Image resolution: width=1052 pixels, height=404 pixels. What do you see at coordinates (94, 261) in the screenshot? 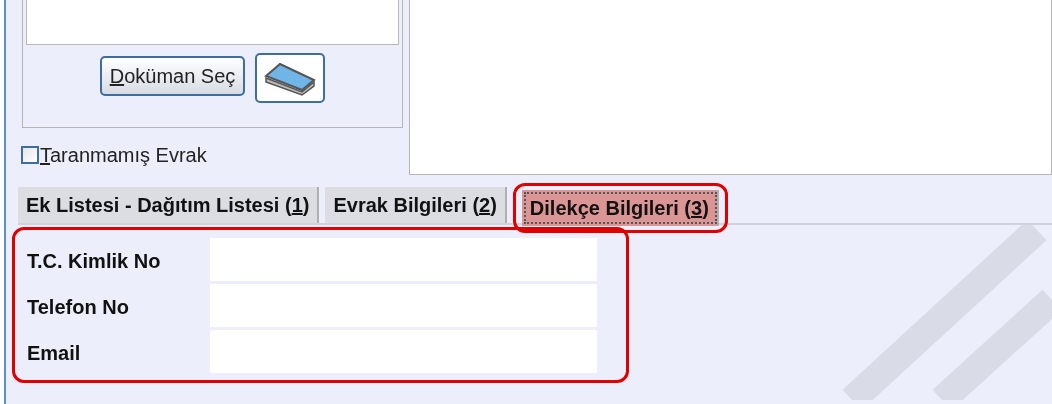
I see `field-label: T.C. Kimlik No` at bounding box center [94, 261].